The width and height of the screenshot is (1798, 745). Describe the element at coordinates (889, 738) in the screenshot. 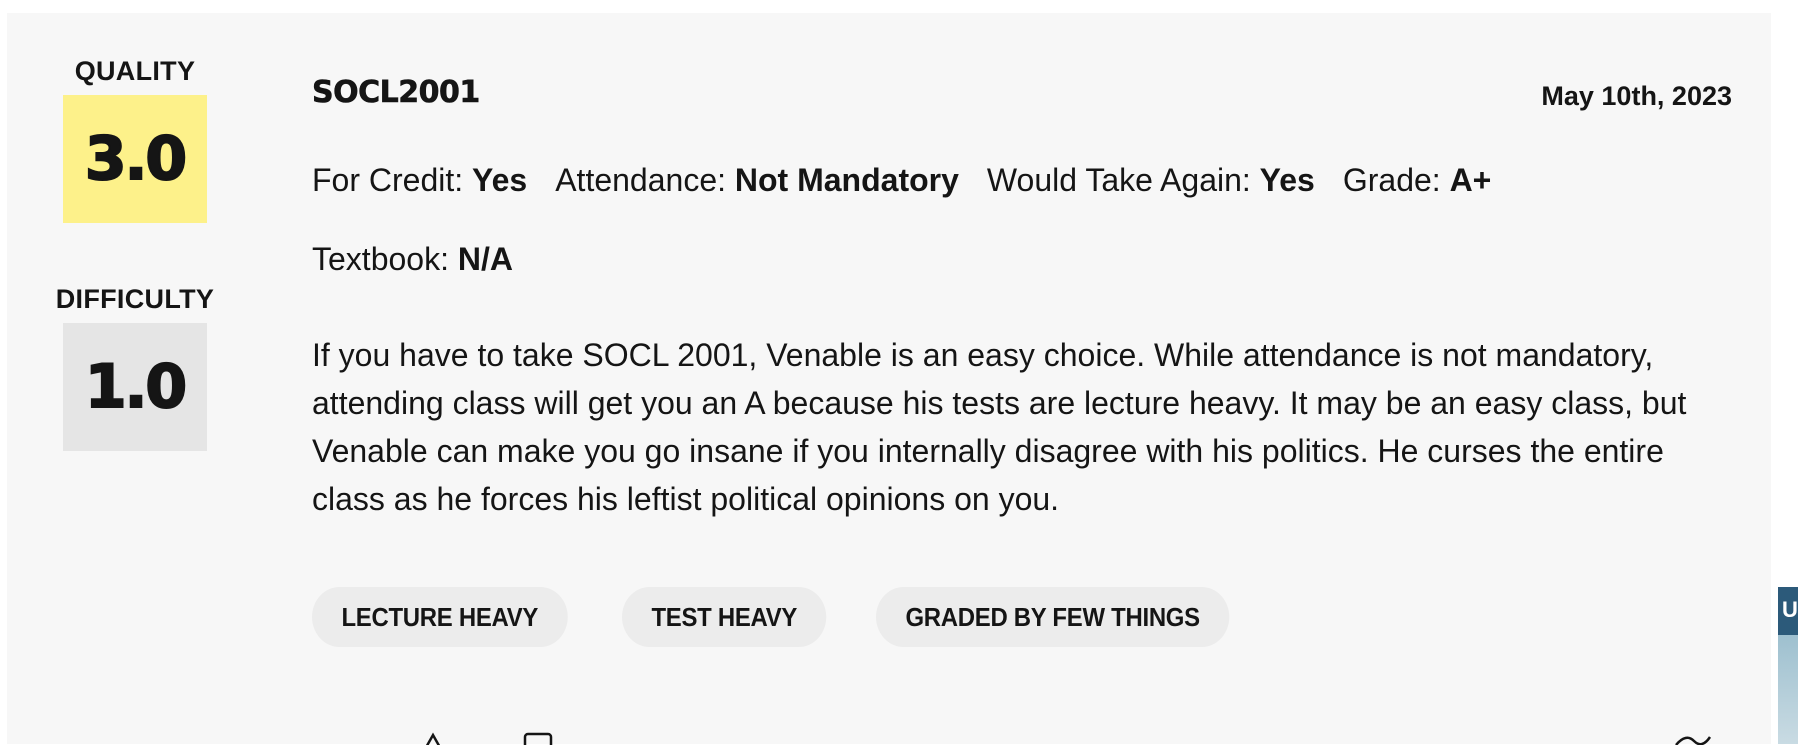

I see `review-footer` at that location.